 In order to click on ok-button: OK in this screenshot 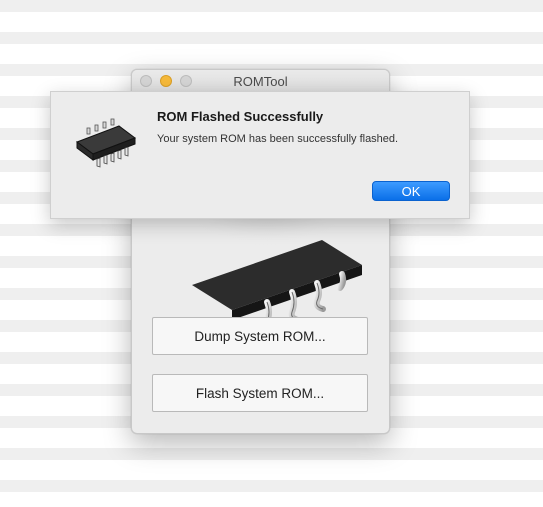, I will do `click(411, 191)`.